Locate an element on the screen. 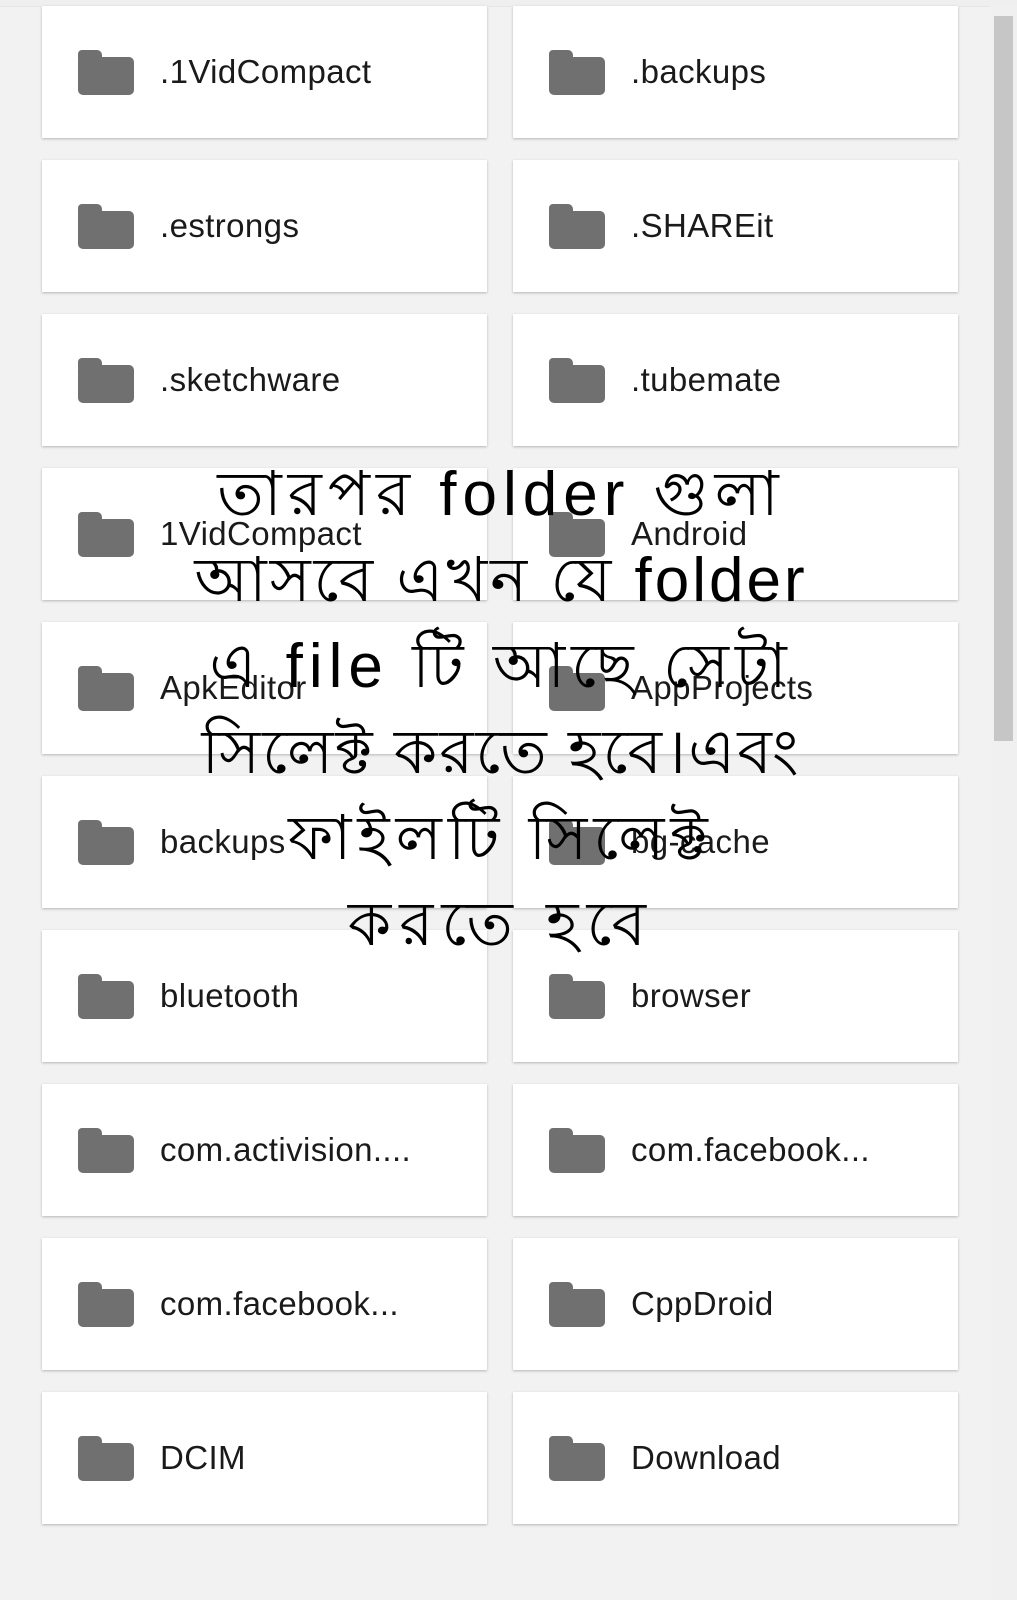 The image size is (1017, 1600). folder-card: .backups is located at coordinates (735, 72).